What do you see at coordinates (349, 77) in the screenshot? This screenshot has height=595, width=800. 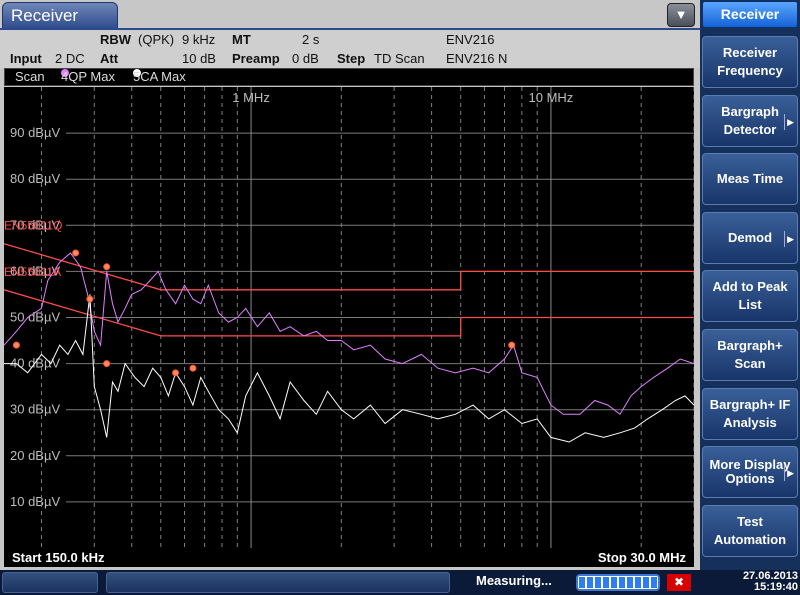 I see `trace-legend: Scan 4QP Max 5CA Max` at bounding box center [349, 77].